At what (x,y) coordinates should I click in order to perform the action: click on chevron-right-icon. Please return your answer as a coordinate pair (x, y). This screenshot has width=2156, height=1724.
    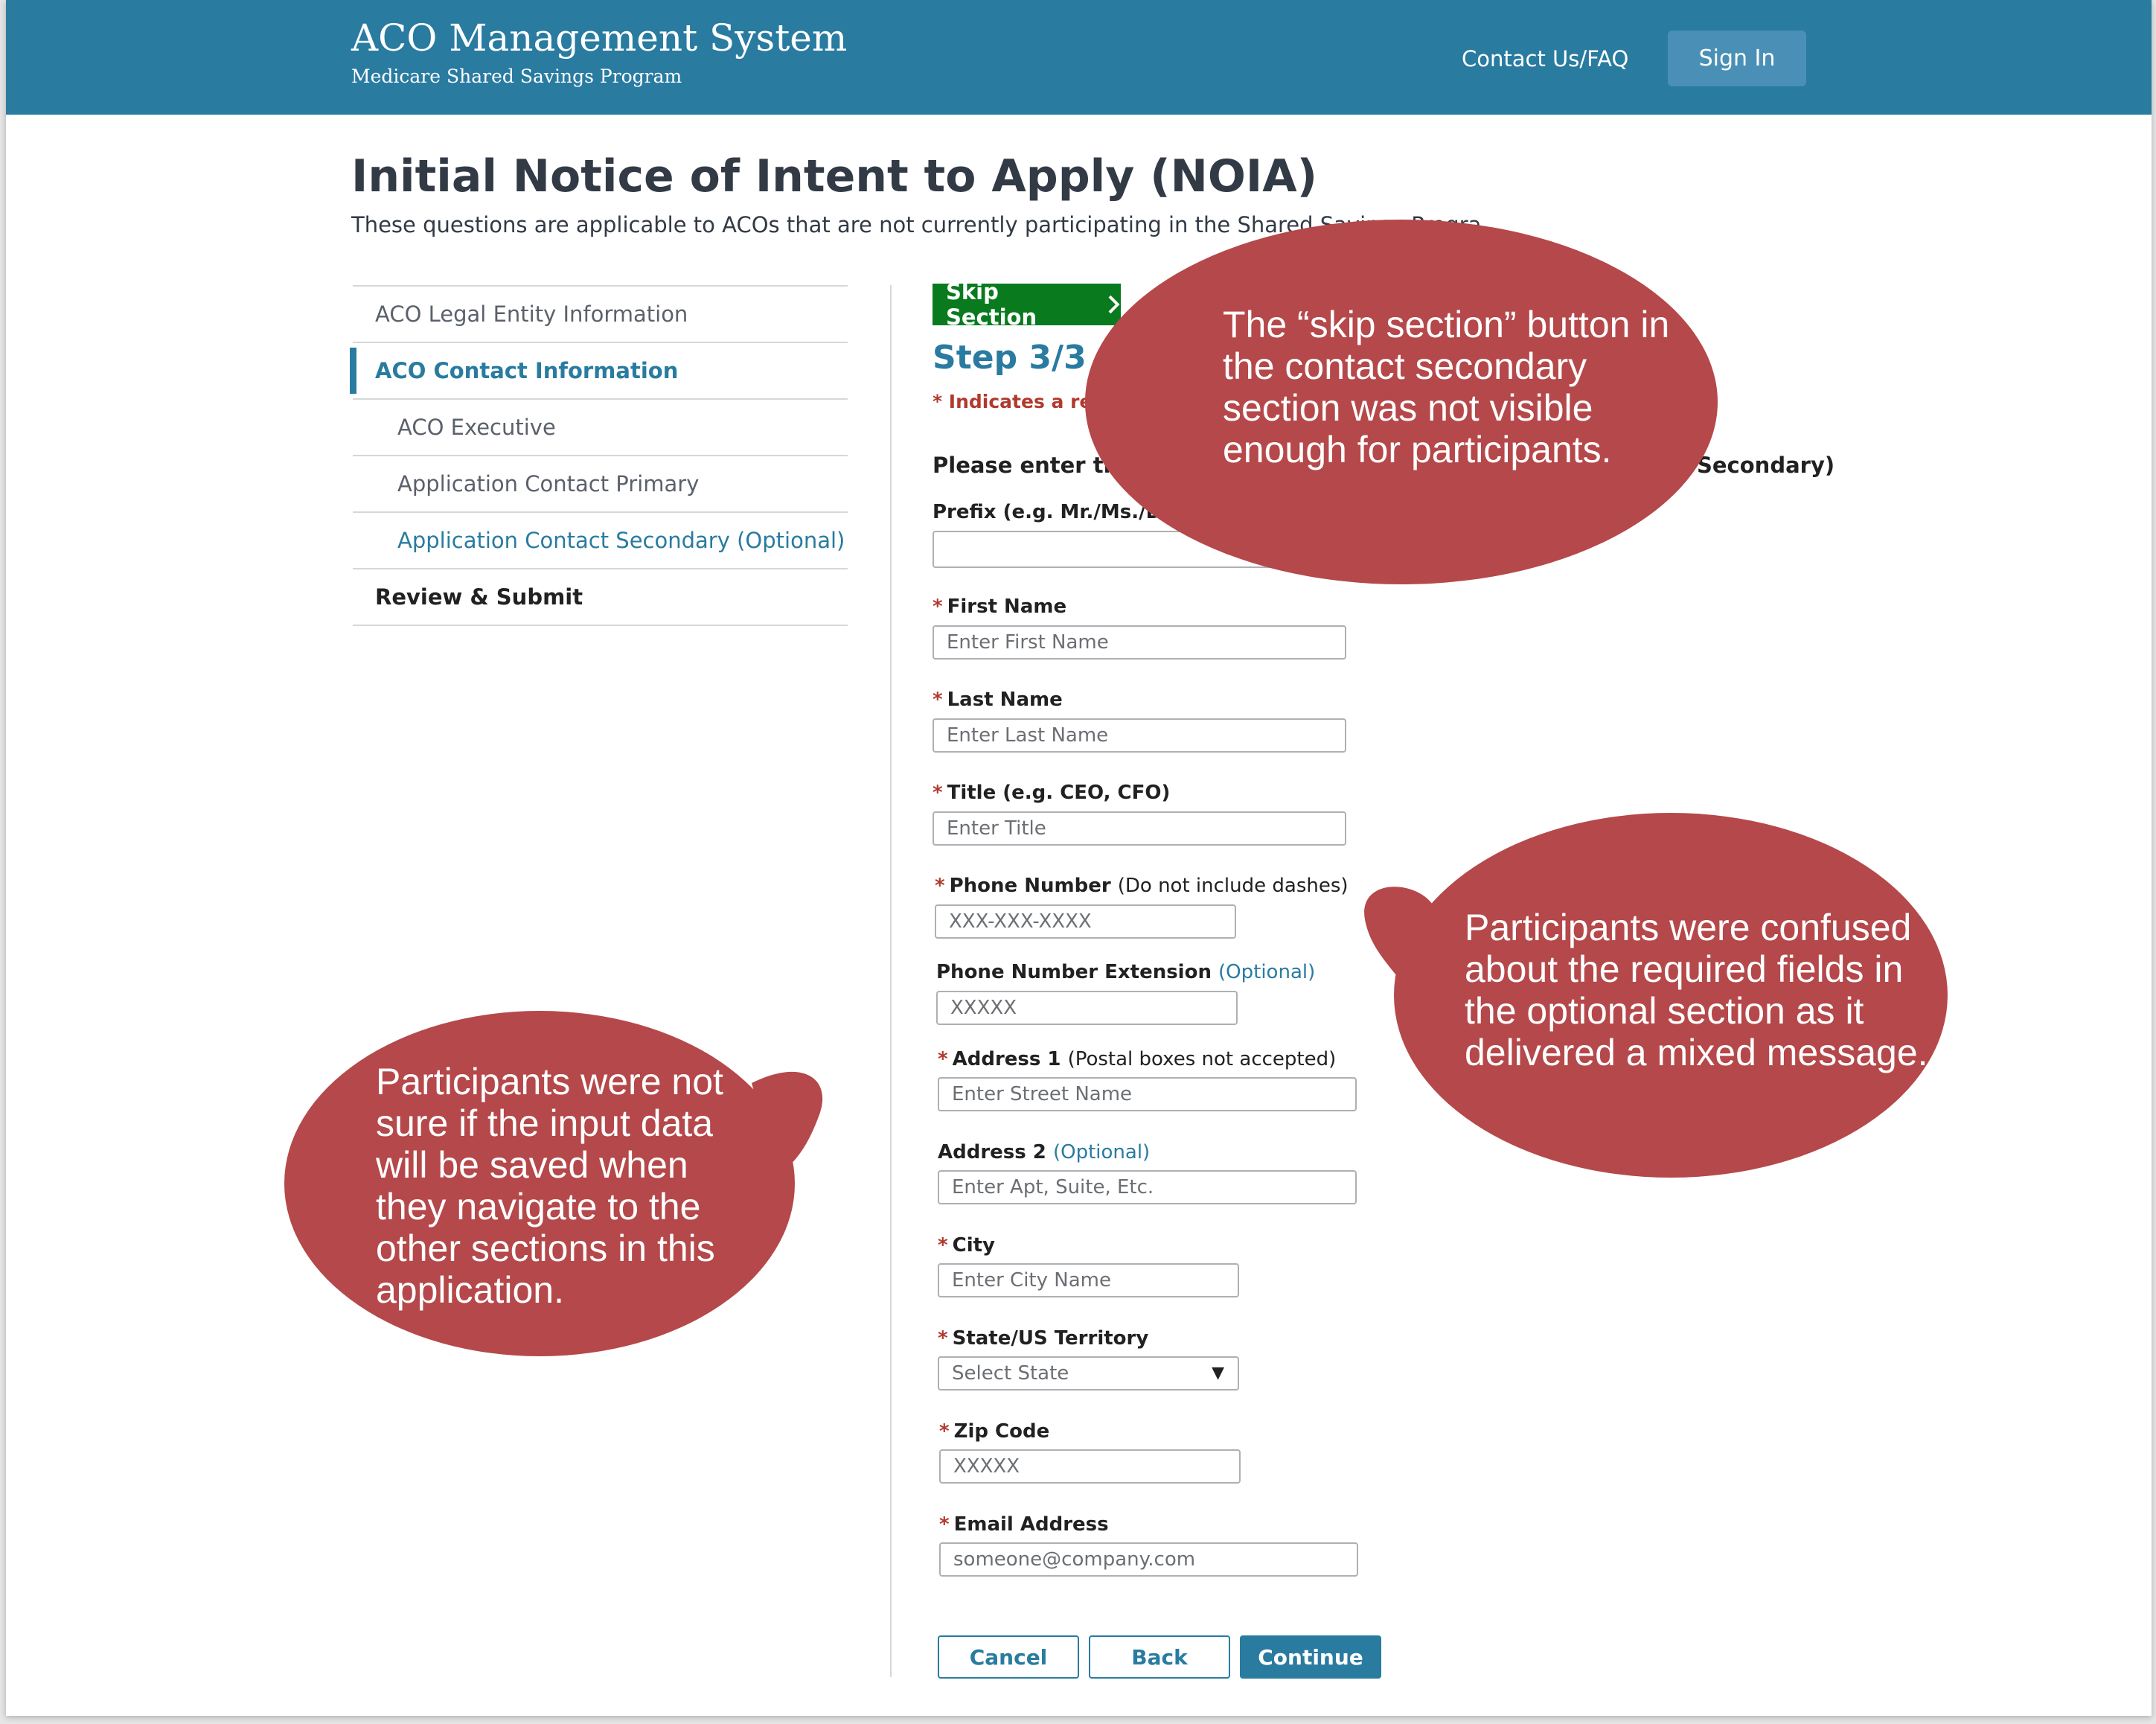
    Looking at the image, I should click on (1114, 304).